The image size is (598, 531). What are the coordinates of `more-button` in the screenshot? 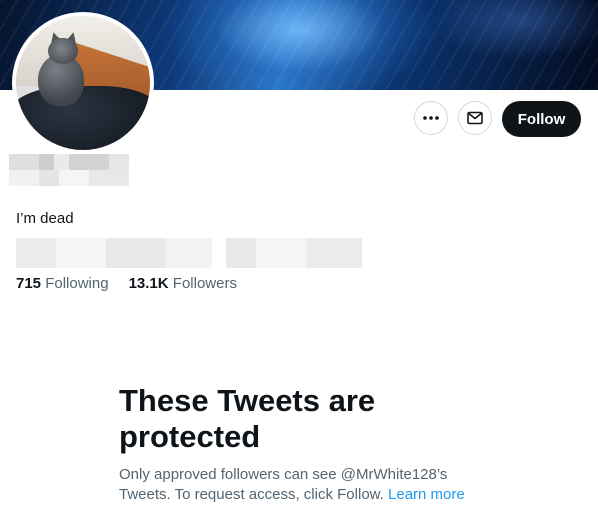 It's located at (431, 118).